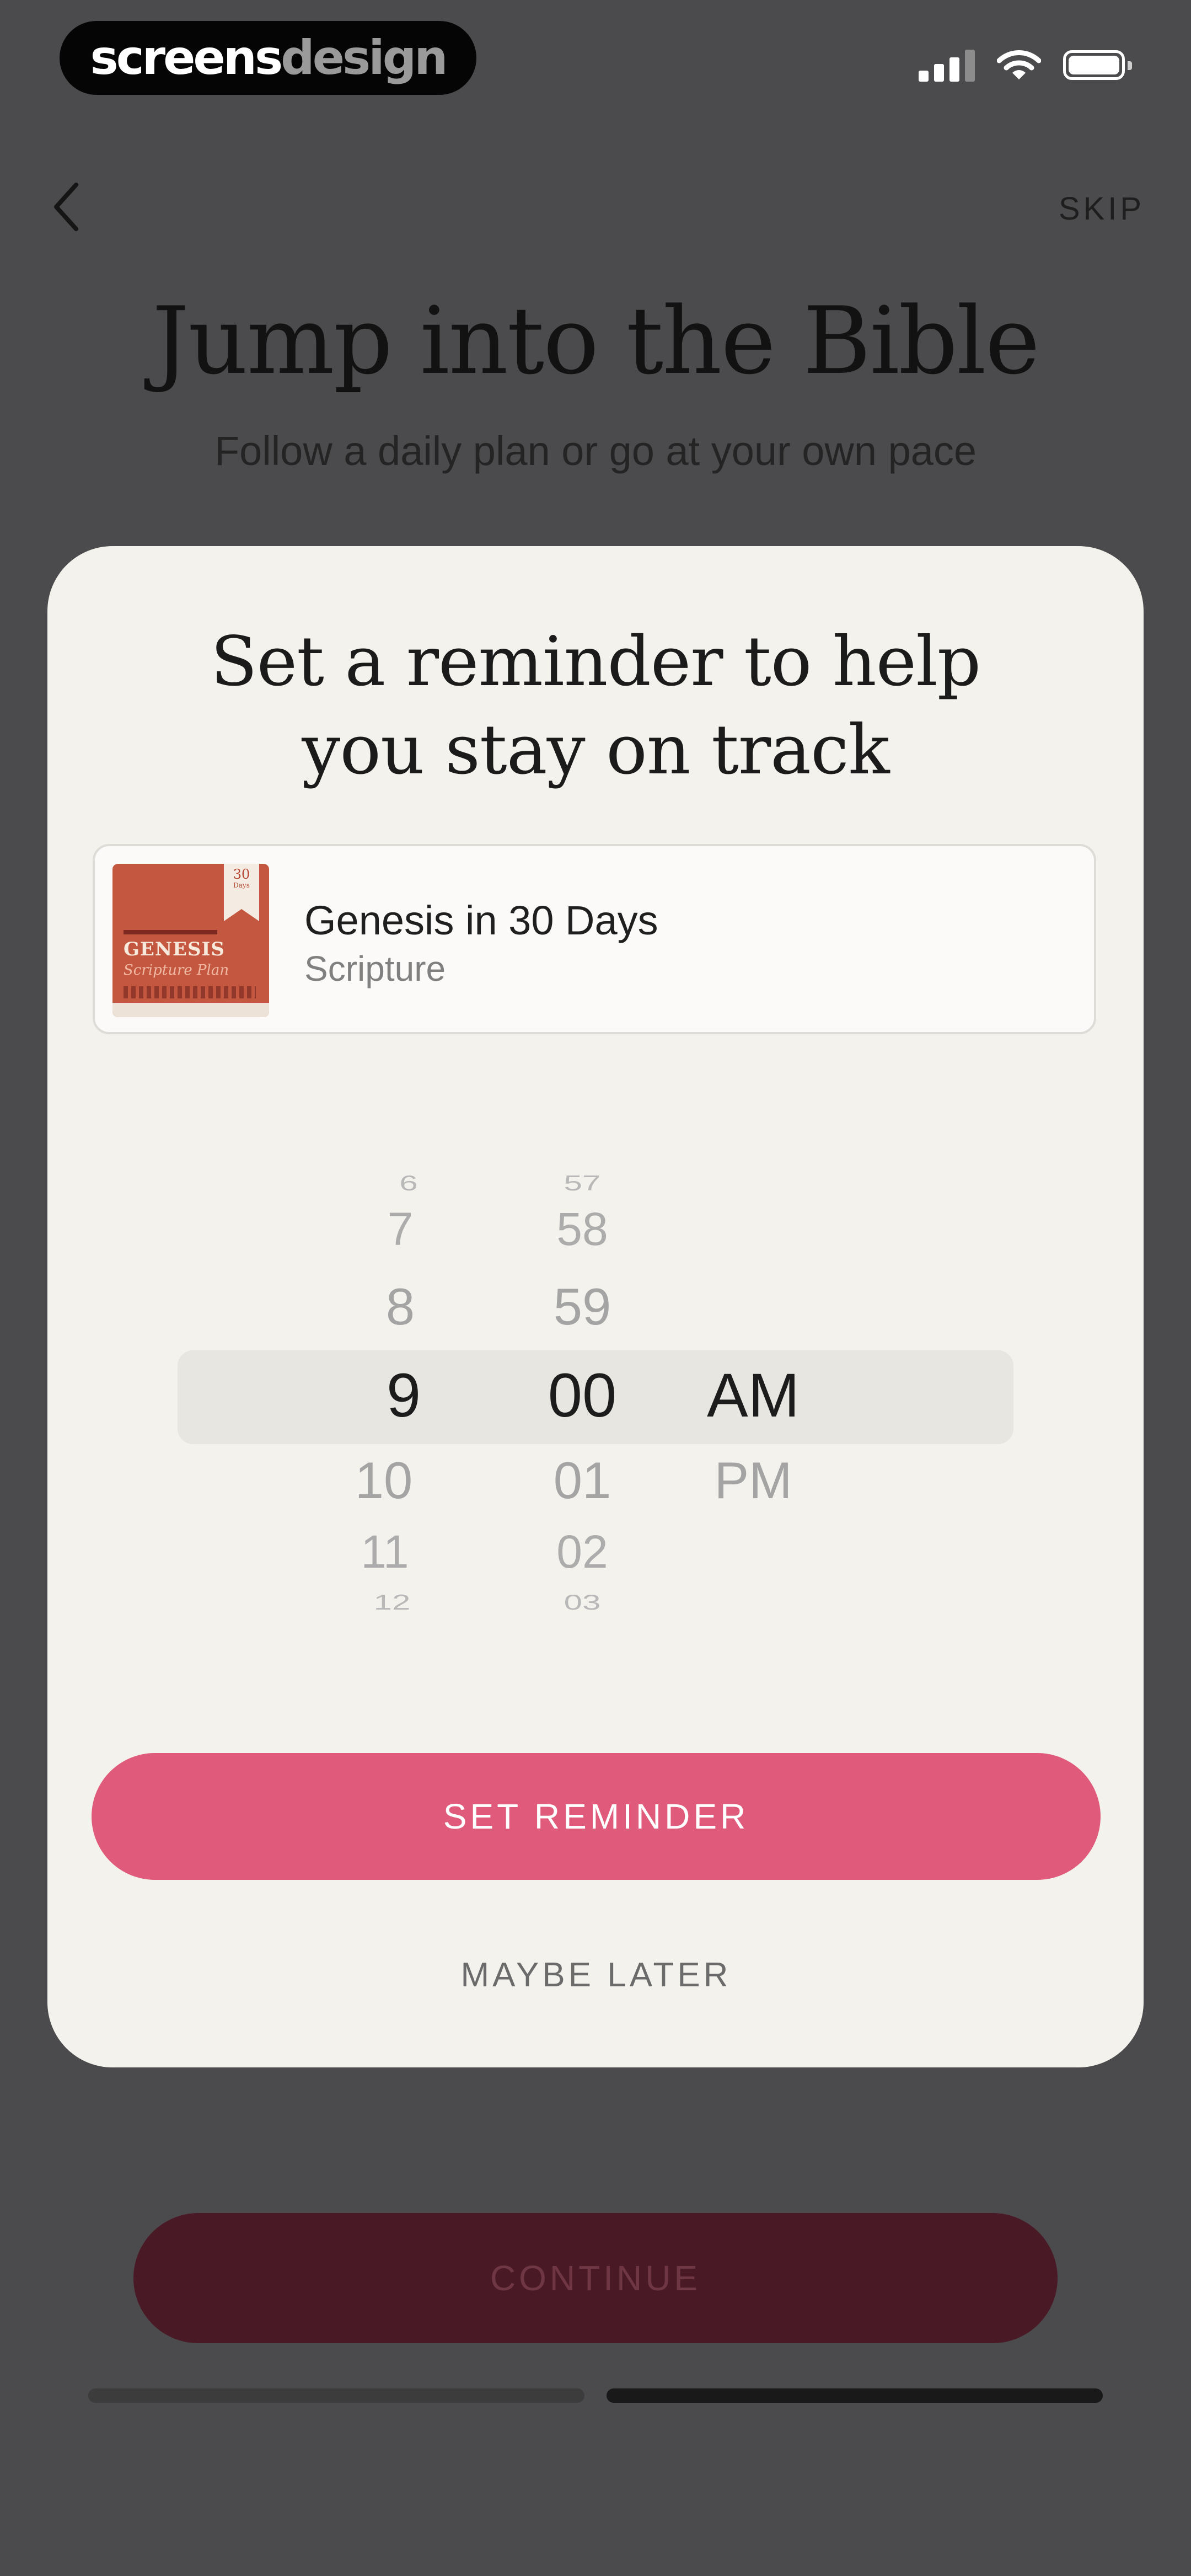  Describe the element at coordinates (595, 2278) in the screenshot. I see `continue-button: CONTINUE` at that location.